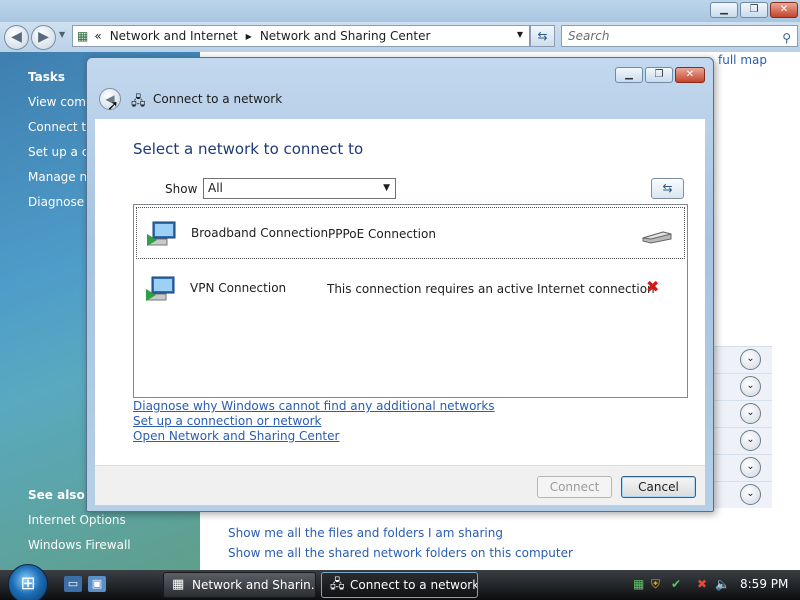 The height and width of the screenshot is (600, 800). What do you see at coordinates (43, 37) in the screenshot?
I see `forward-button: ▶` at bounding box center [43, 37].